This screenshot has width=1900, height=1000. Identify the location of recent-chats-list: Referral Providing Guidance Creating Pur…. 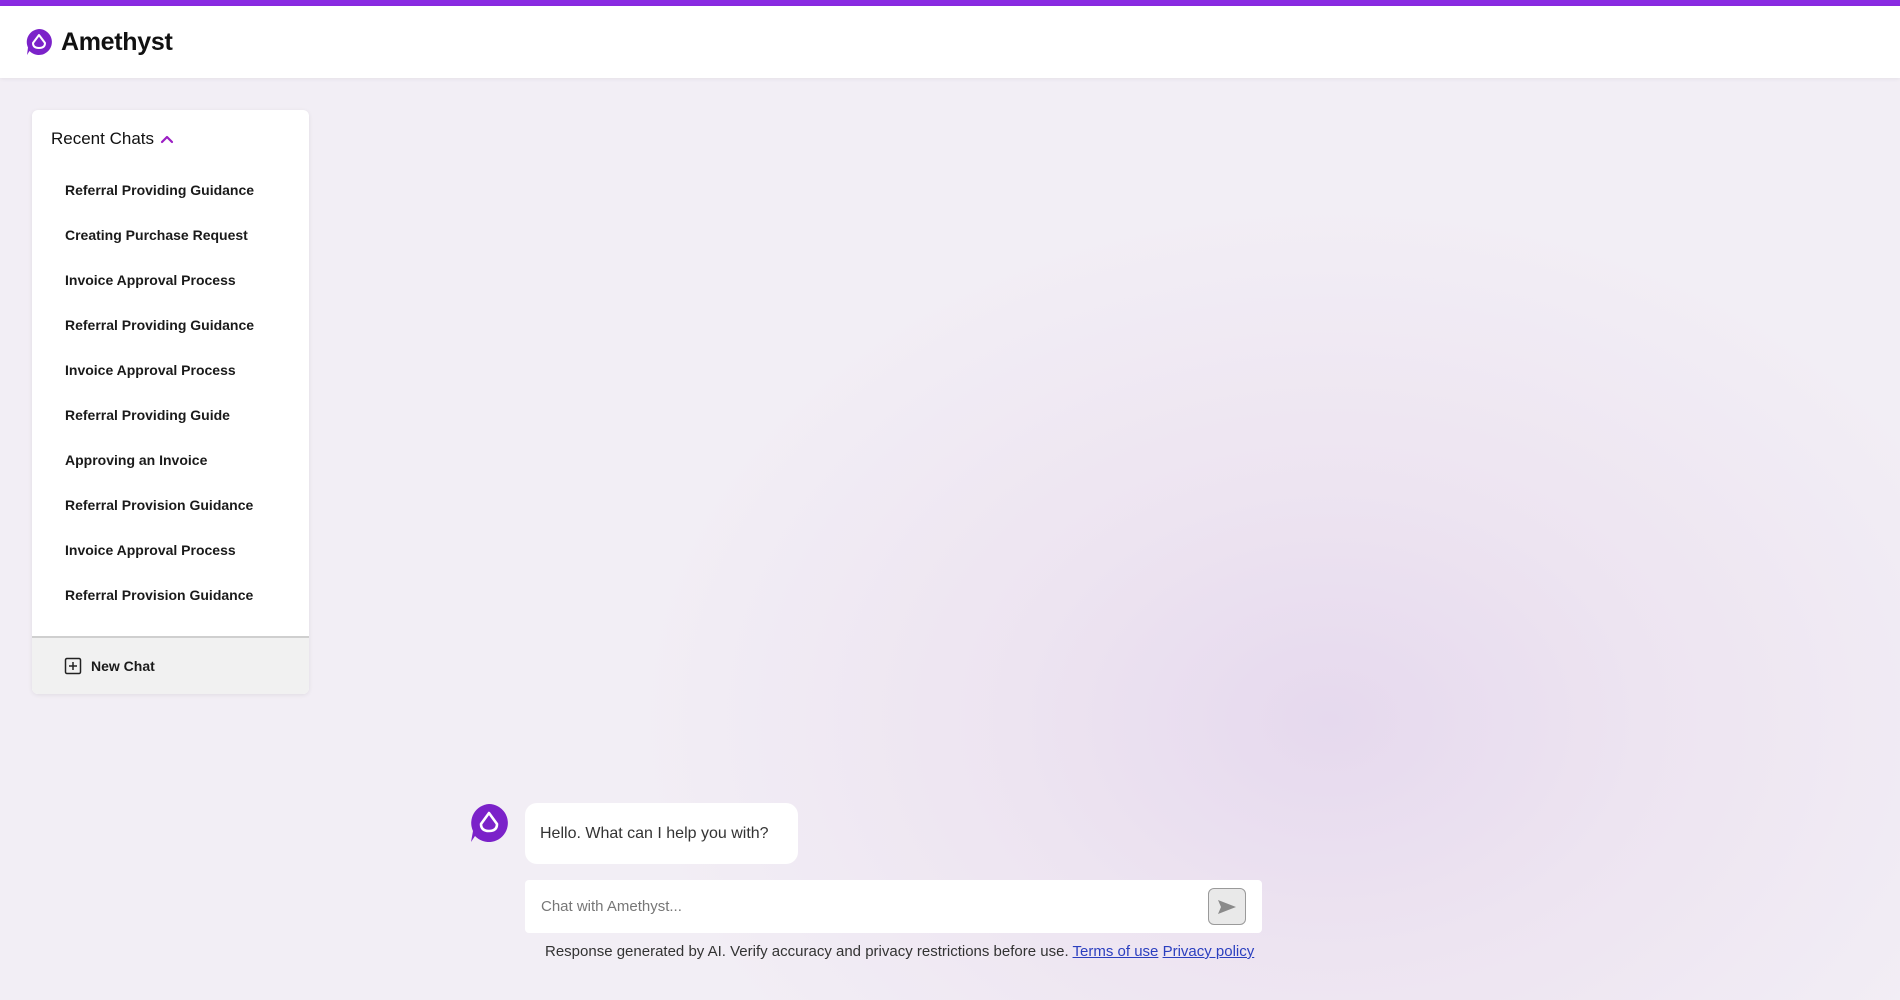
(170, 392).